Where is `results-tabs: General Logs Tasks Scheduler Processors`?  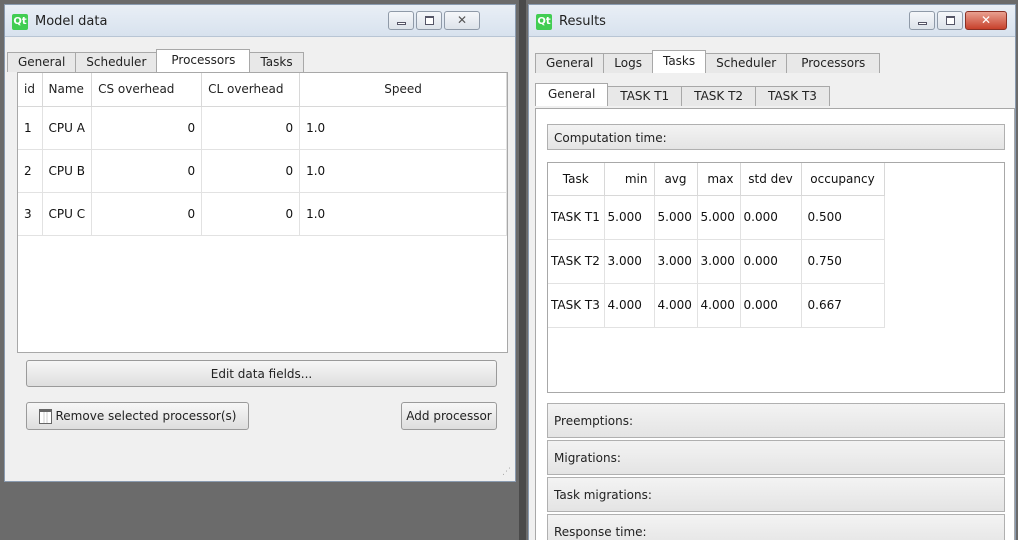
results-tabs: General Logs Tasks Scheduler Processors is located at coordinates (708, 61).